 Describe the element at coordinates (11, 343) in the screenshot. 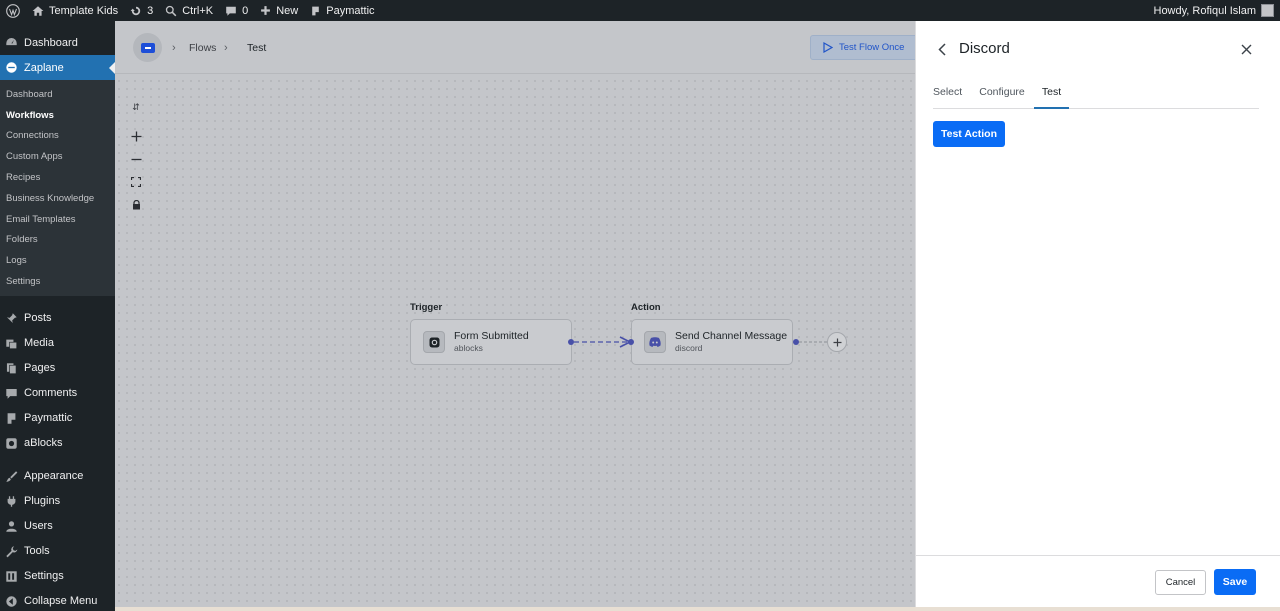

I see `media-icon` at that location.